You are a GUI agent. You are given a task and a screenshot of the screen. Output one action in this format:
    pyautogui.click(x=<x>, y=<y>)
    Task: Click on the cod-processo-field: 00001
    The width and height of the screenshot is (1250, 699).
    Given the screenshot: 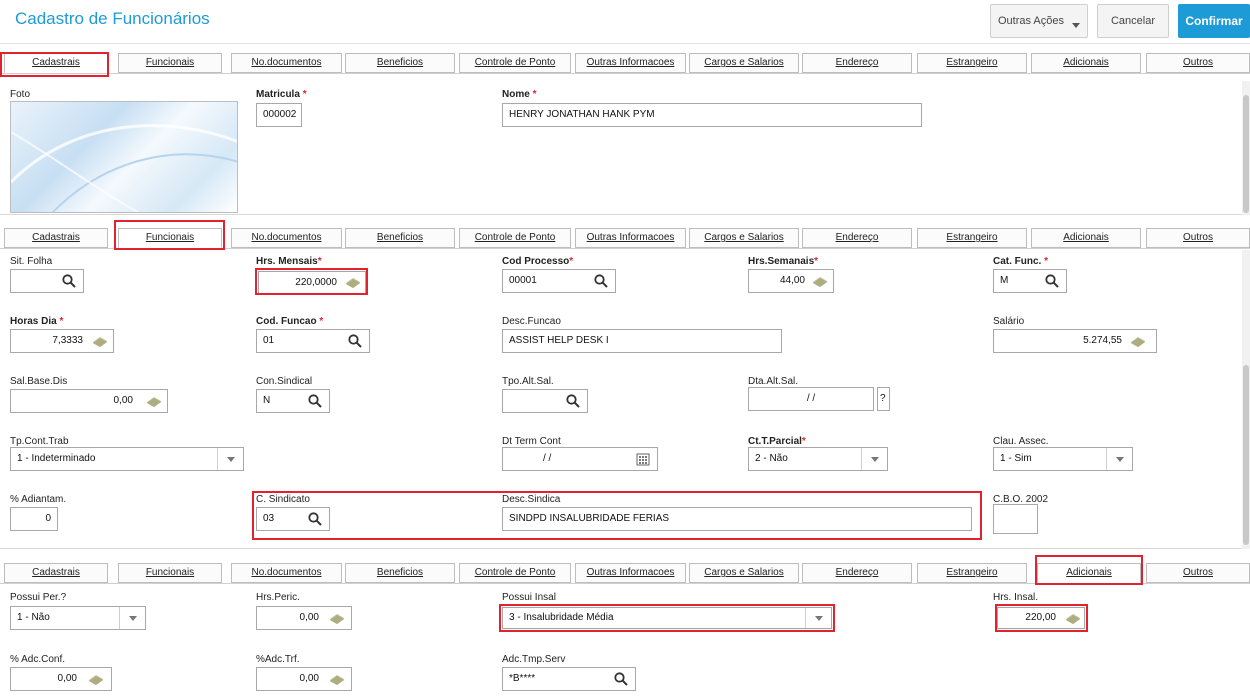 What is the action you would take?
    pyautogui.click(x=559, y=281)
    